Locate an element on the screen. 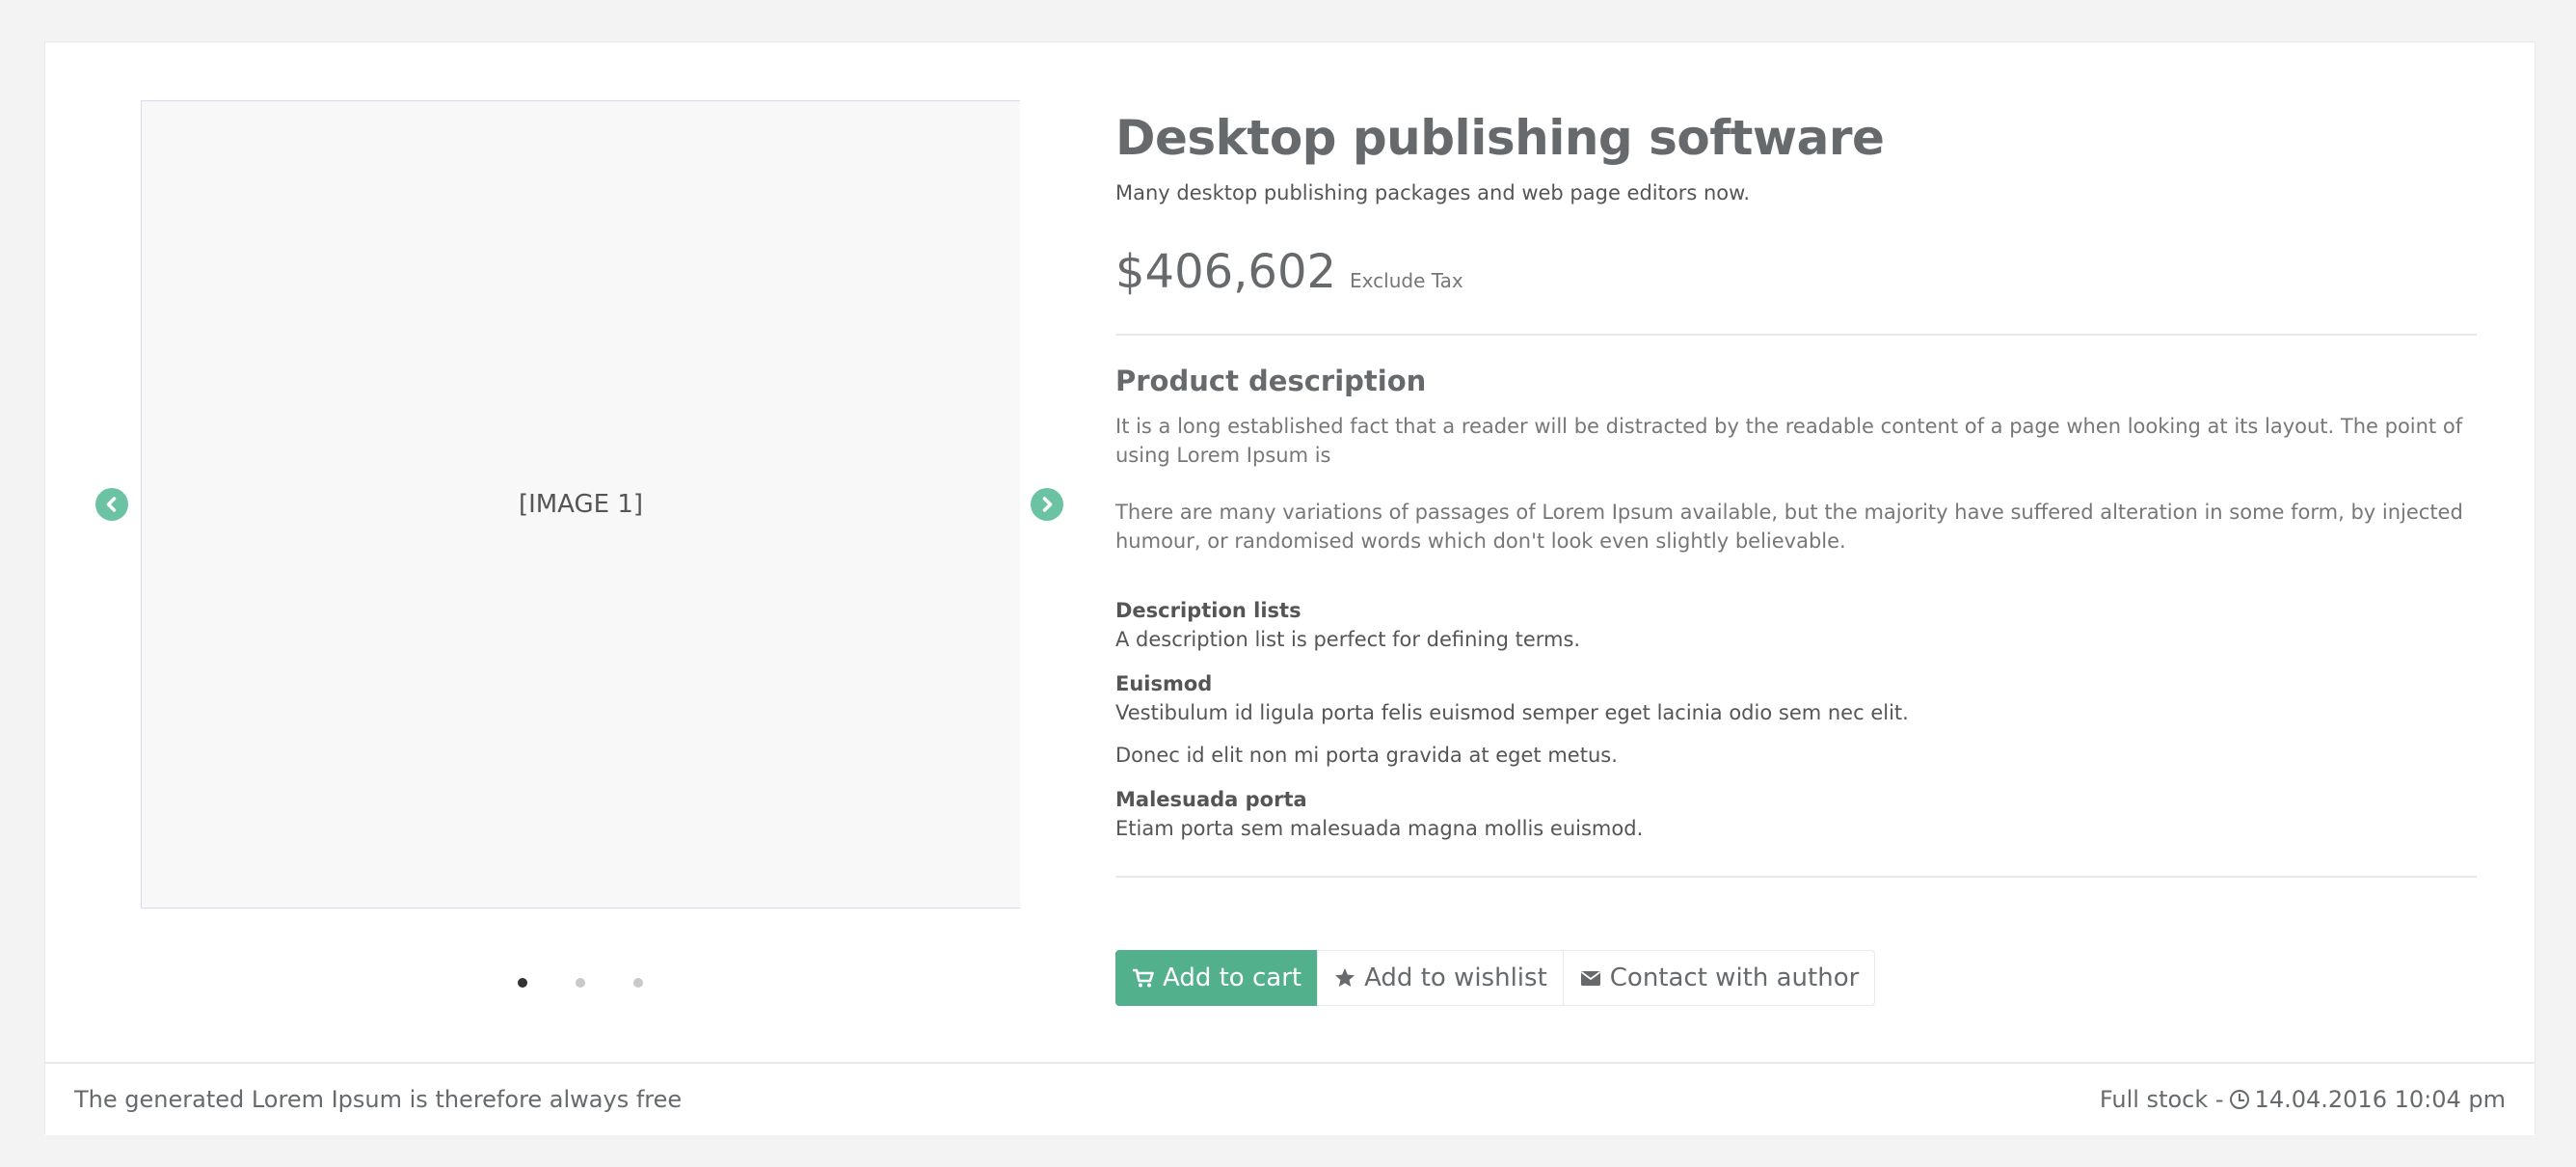 The height and width of the screenshot is (1167, 2576). envelope-icon is located at coordinates (1590, 978).